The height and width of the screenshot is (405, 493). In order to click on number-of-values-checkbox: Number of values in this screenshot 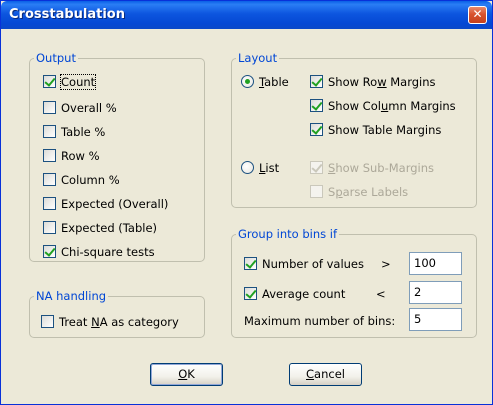, I will do `click(319, 264)`.